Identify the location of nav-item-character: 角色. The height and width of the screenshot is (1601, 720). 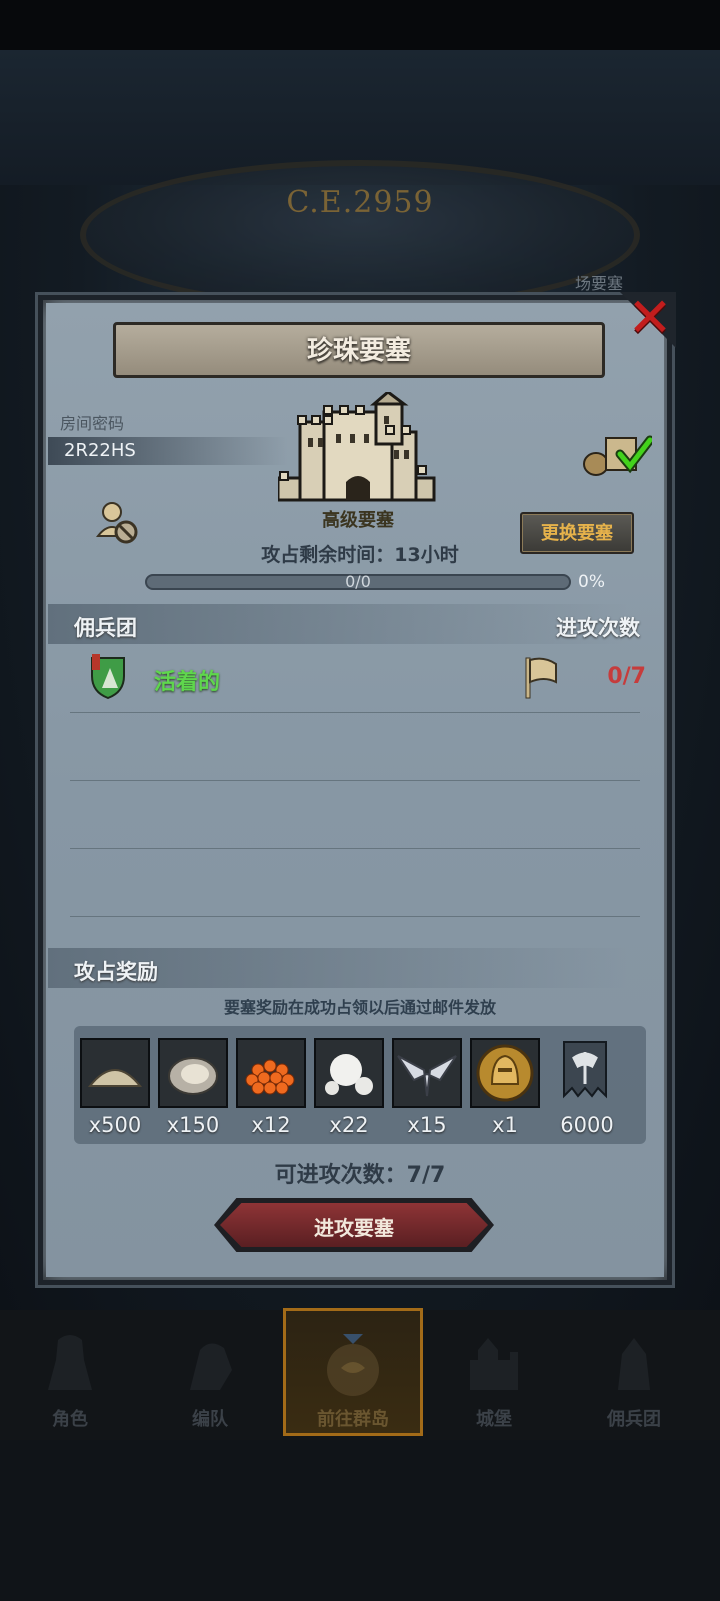
(70, 1372).